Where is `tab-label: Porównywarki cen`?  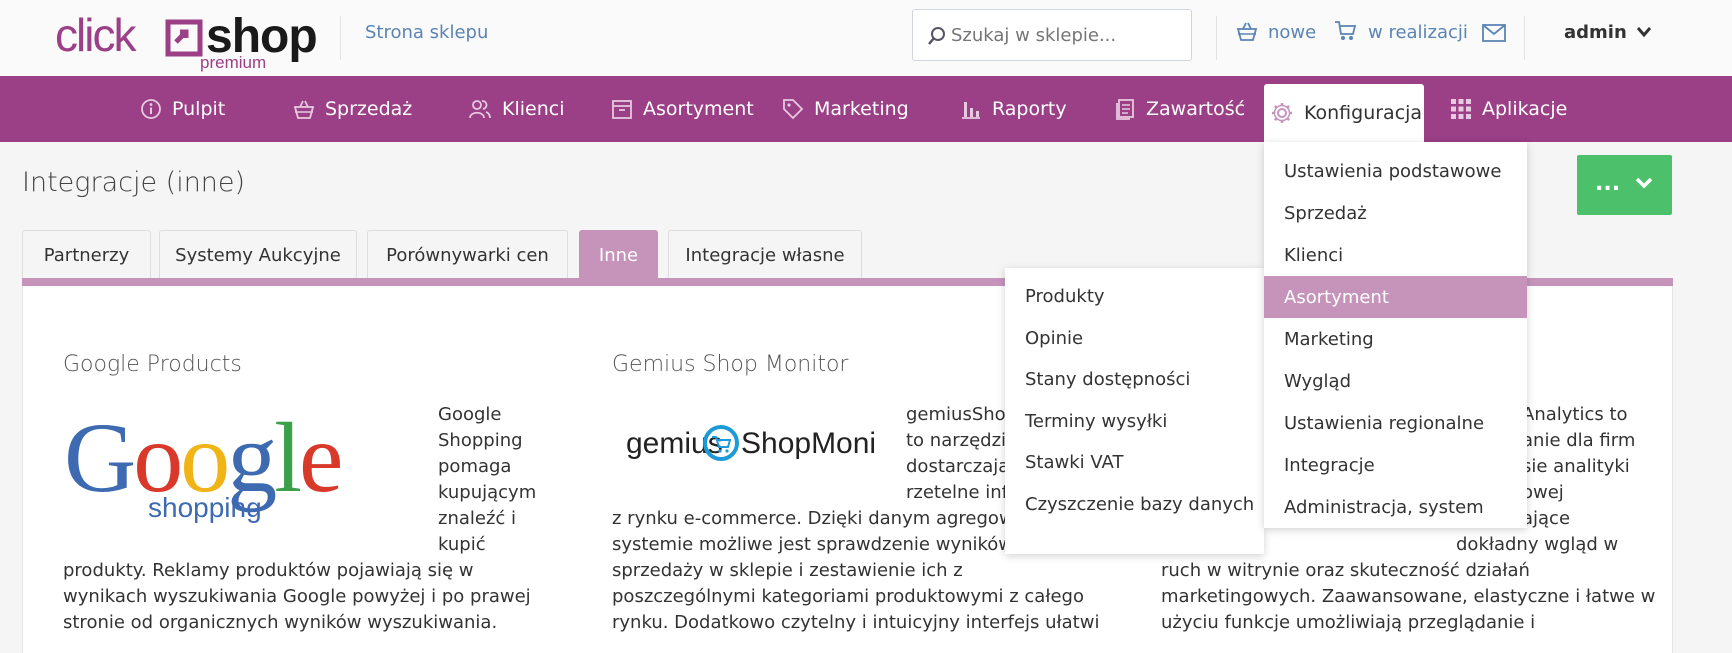
tab-label: Porównywarki cen is located at coordinates (467, 255).